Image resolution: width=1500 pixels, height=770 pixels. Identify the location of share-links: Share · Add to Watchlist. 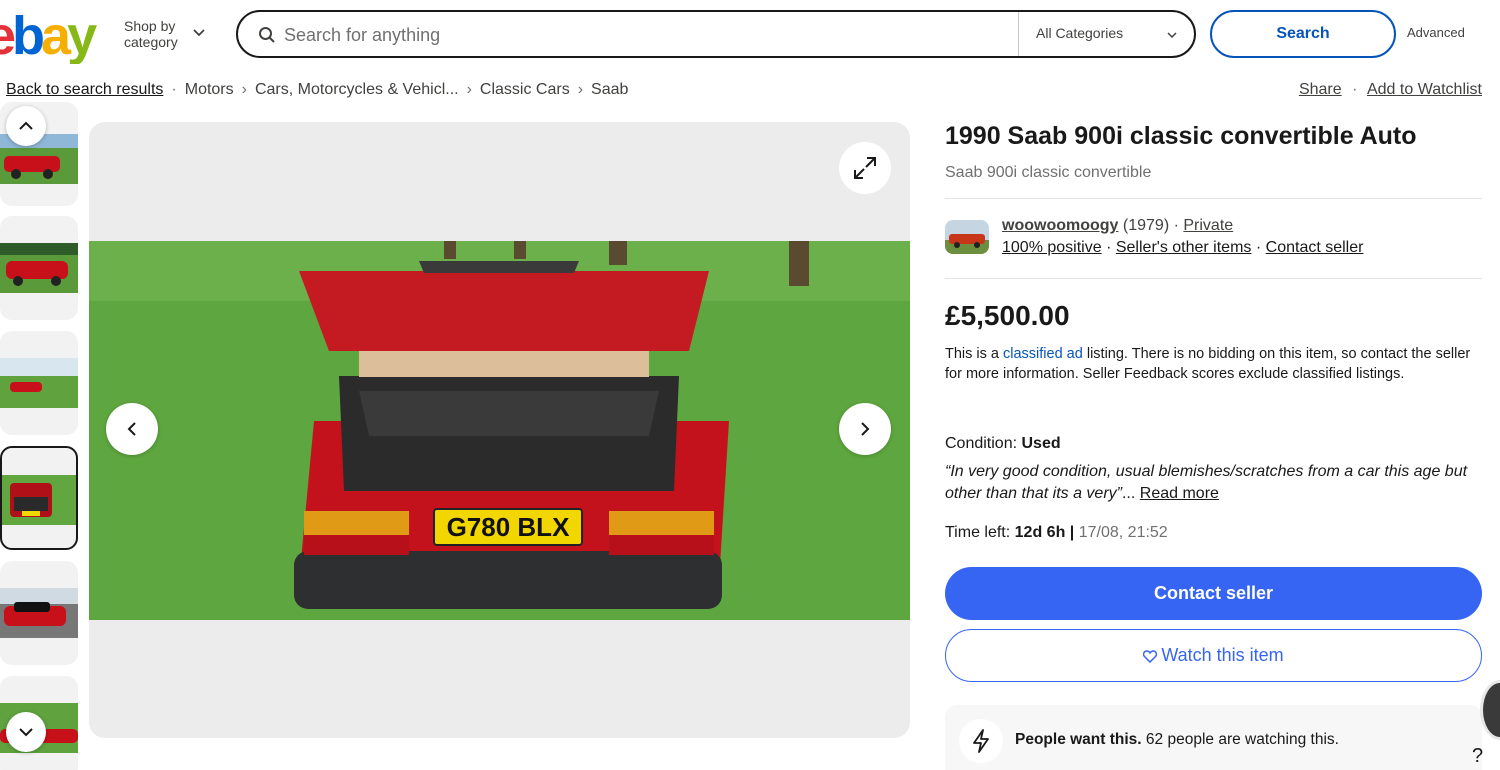
(1390, 90).